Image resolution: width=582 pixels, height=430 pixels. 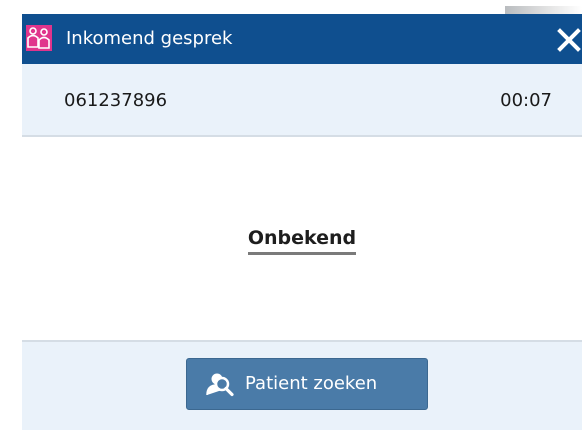 What do you see at coordinates (311, 383) in the screenshot?
I see `patient-search-label: Patient zoeken` at bounding box center [311, 383].